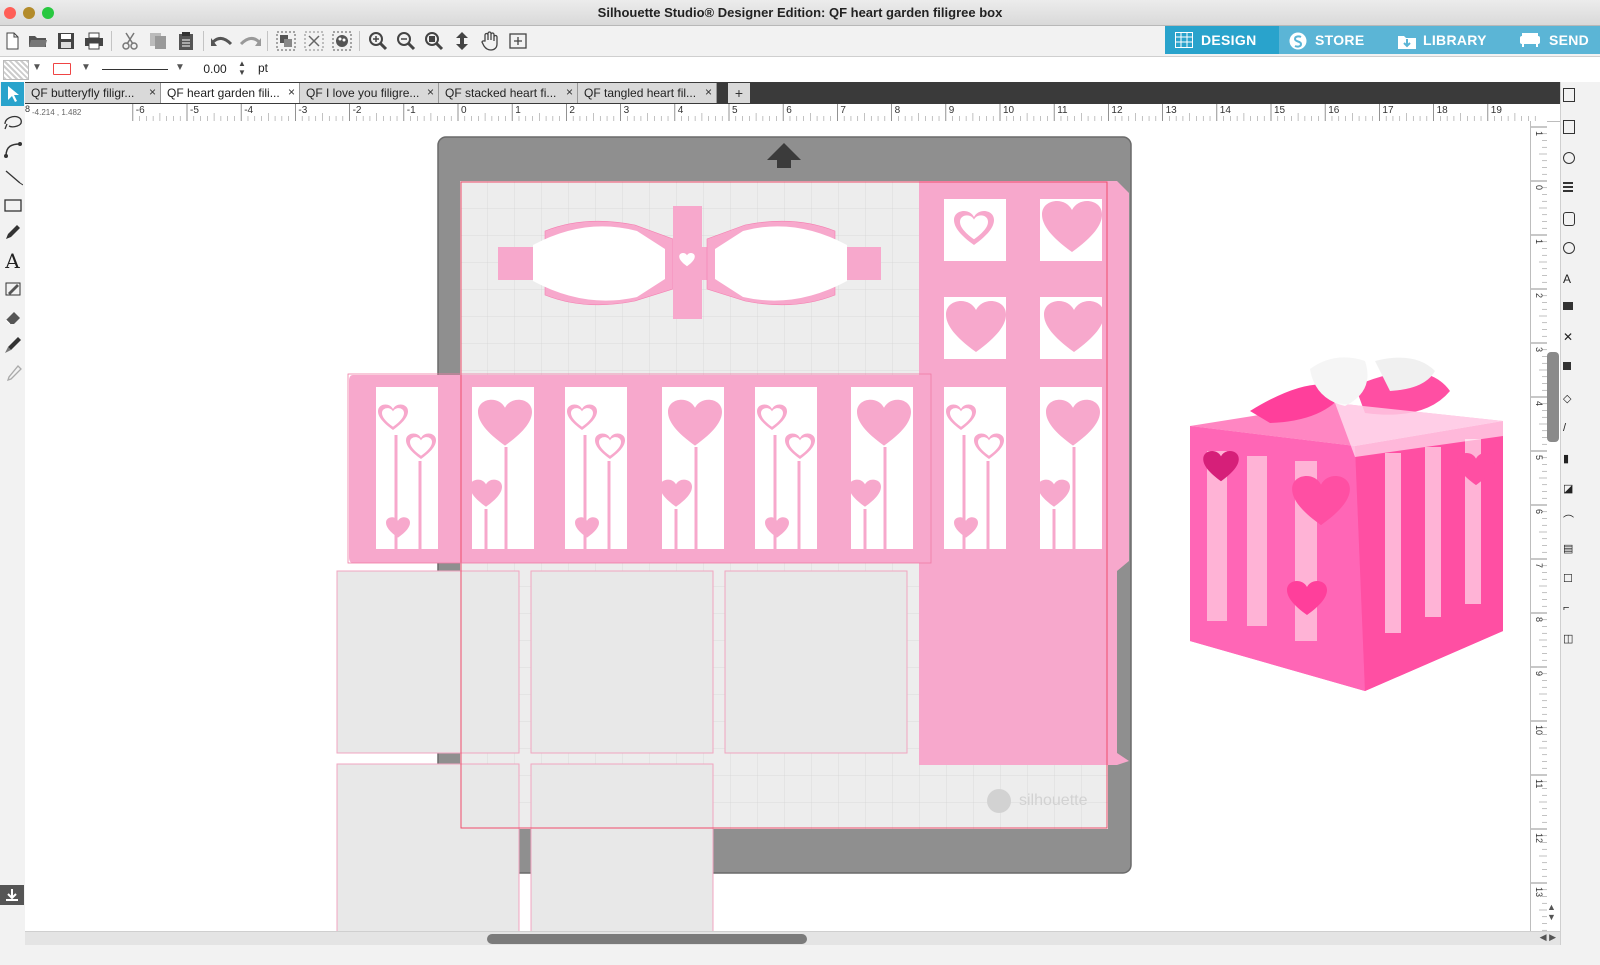 The image size is (1600, 965). Describe the element at coordinates (12, 205) in the screenshot. I see `rectangle-tool-icon` at that location.